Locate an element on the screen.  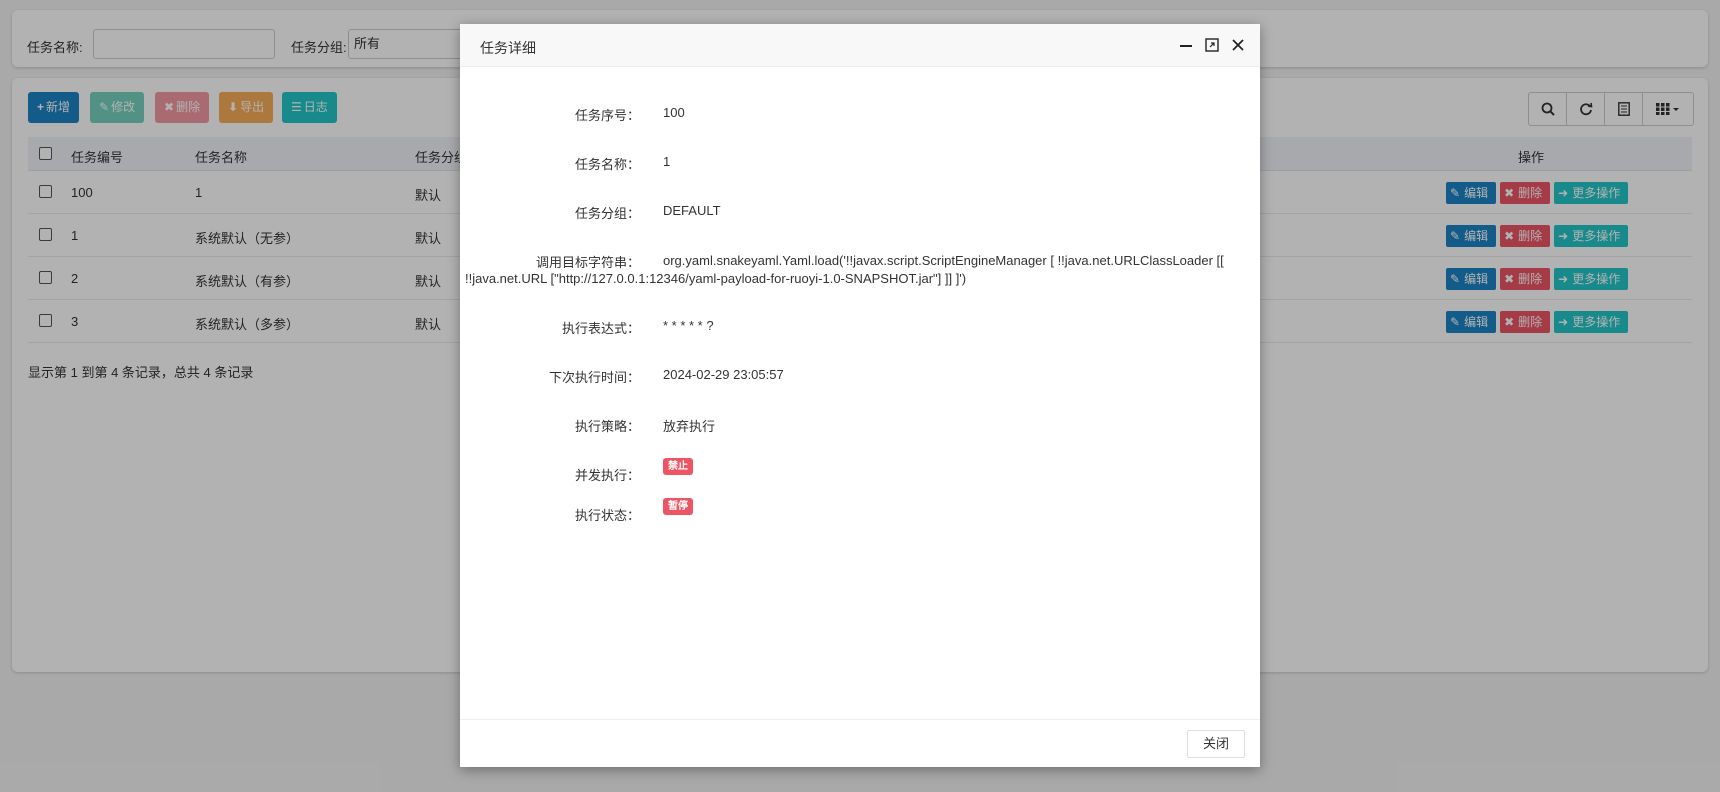
misfire-value: 放弃执行 is located at coordinates (689, 426).